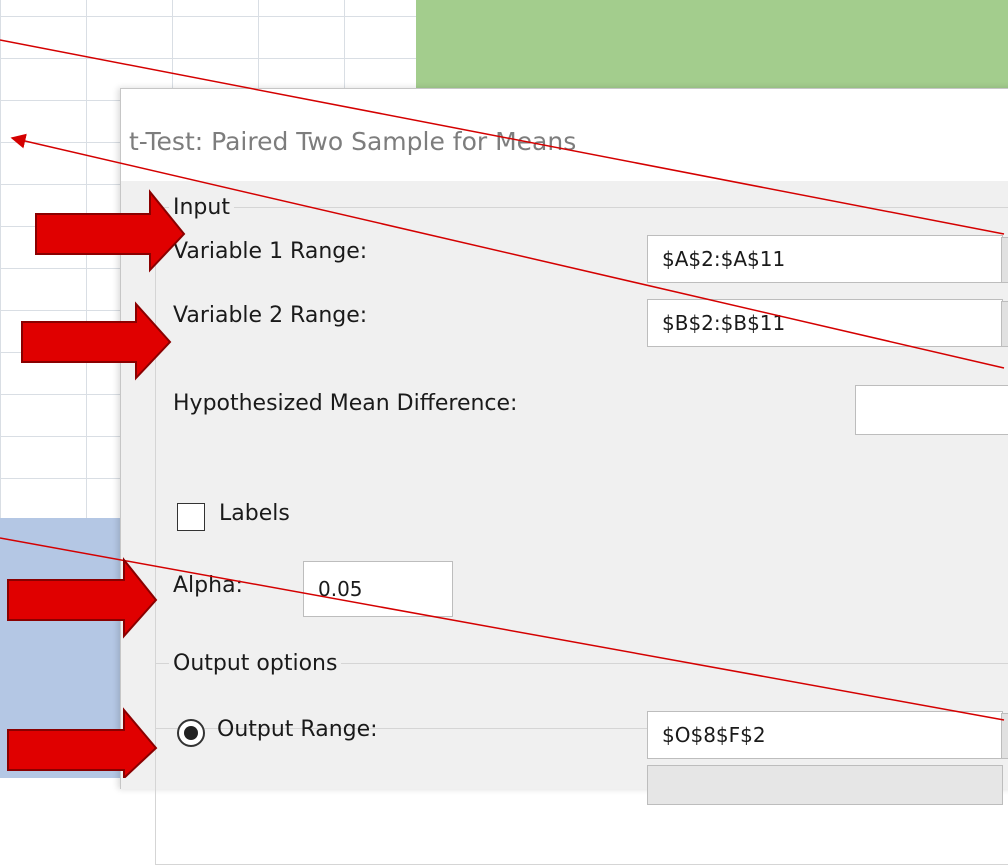 Image resolution: width=1008 pixels, height=865 pixels. I want to click on alpha-input: 0.05, so click(378, 589).